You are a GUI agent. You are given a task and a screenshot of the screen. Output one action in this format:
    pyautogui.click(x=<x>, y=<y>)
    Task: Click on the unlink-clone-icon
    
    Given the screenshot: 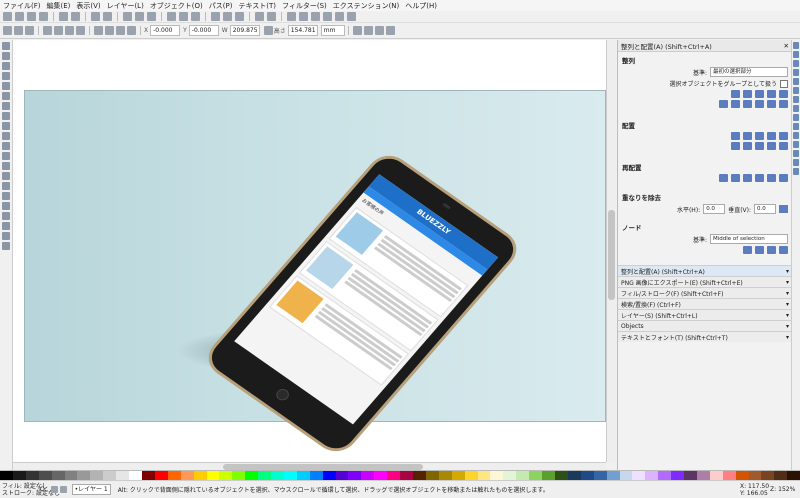 What is the action you would take?
    pyautogui.click(x=239, y=16)
    